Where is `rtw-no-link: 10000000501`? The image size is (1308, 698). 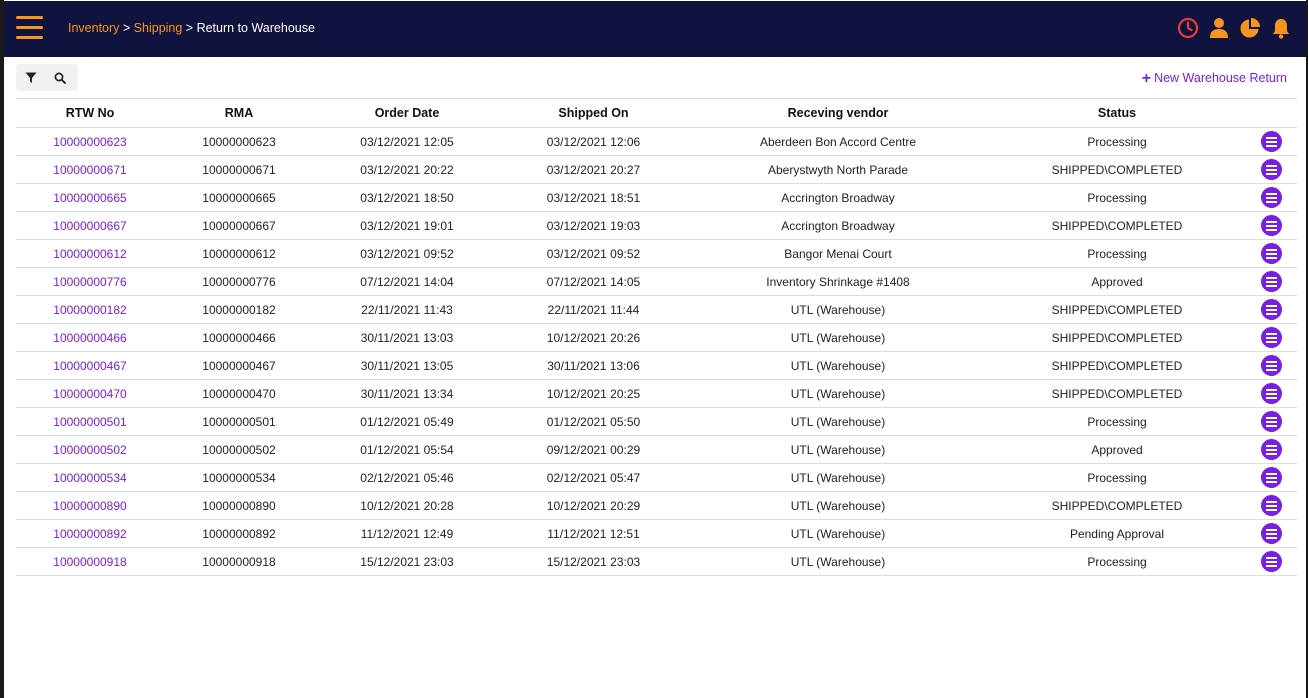
rtw-no-link: 10000000501 is located at coordinates (90, 421).